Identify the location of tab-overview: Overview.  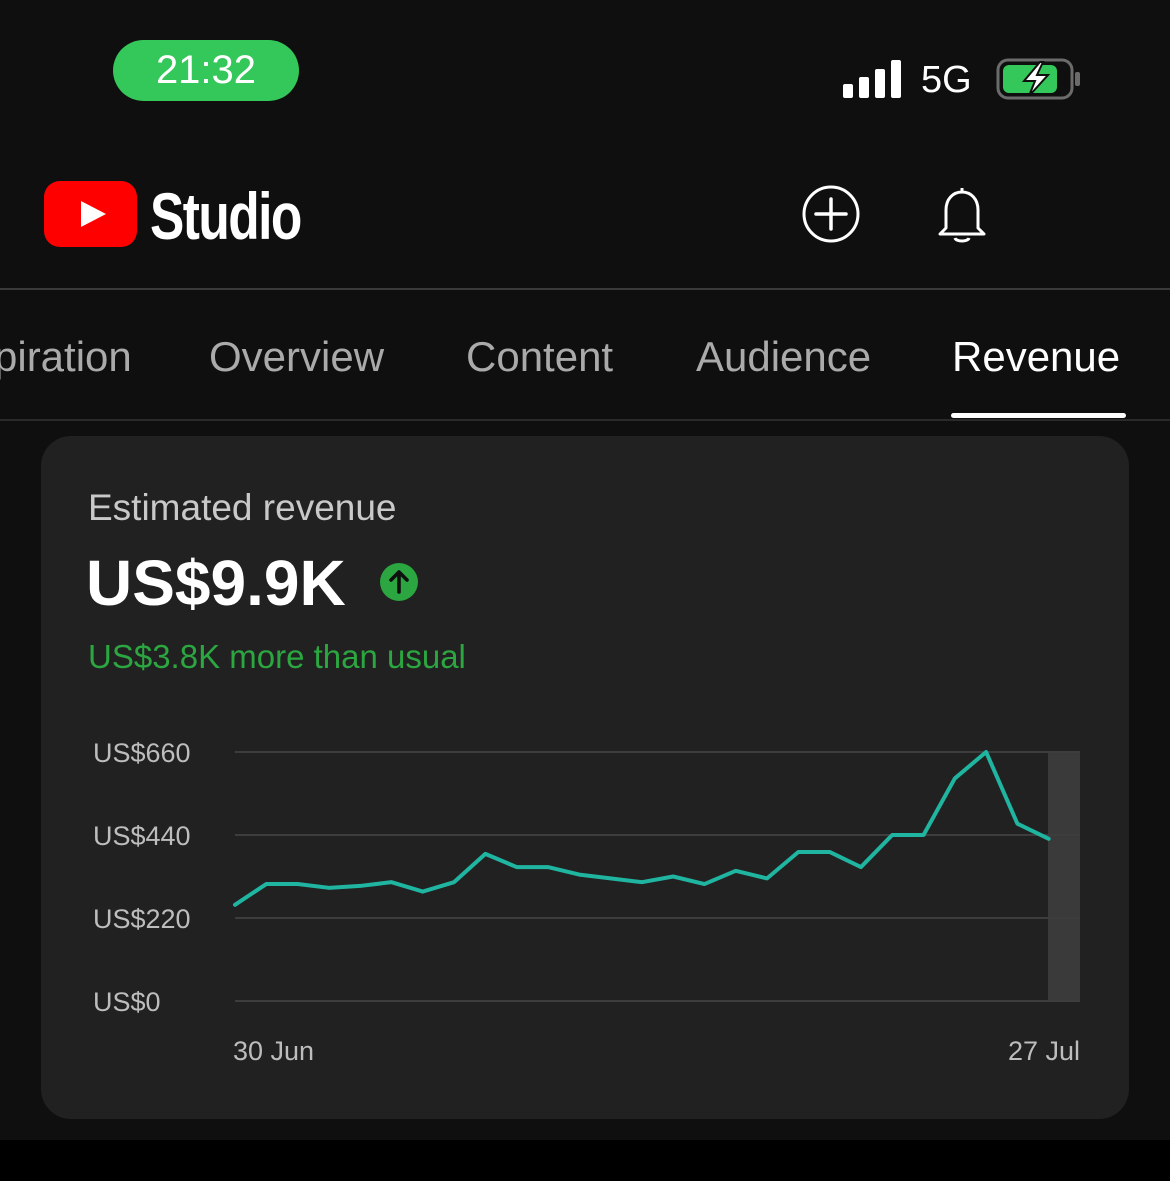
(296, 357).